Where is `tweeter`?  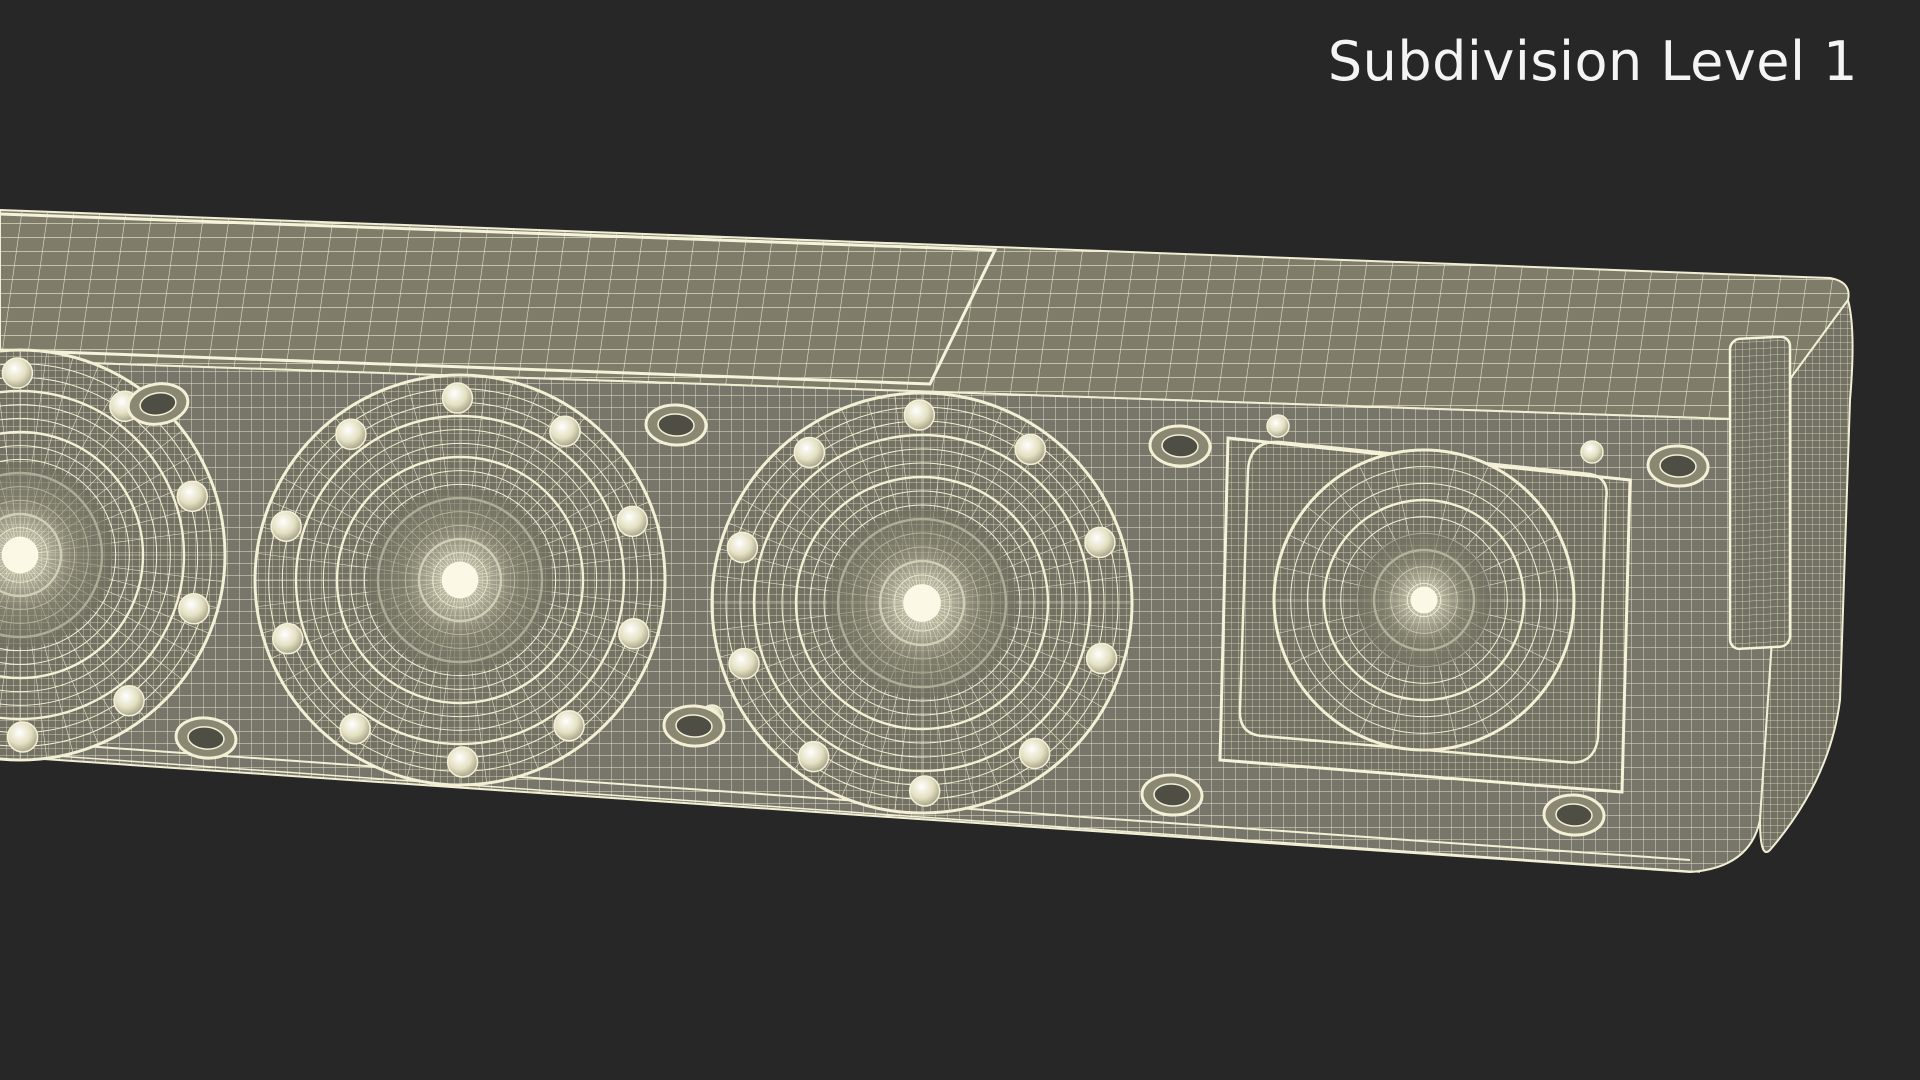
tweeter is located at coordinates (1424, 600).